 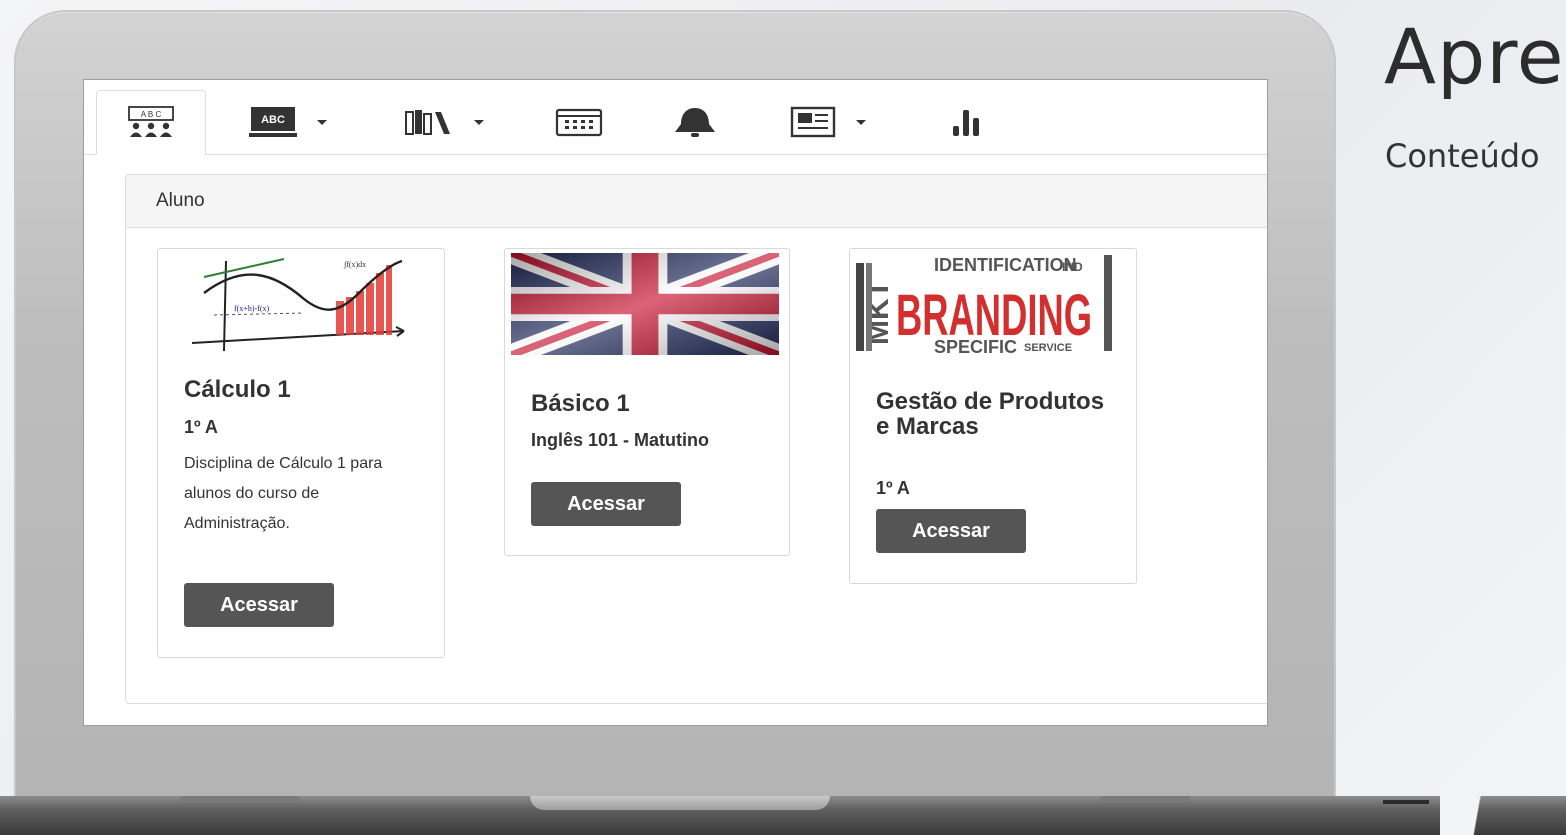 I want to click on panel-title: Aluno, so click(x=180, y=200).